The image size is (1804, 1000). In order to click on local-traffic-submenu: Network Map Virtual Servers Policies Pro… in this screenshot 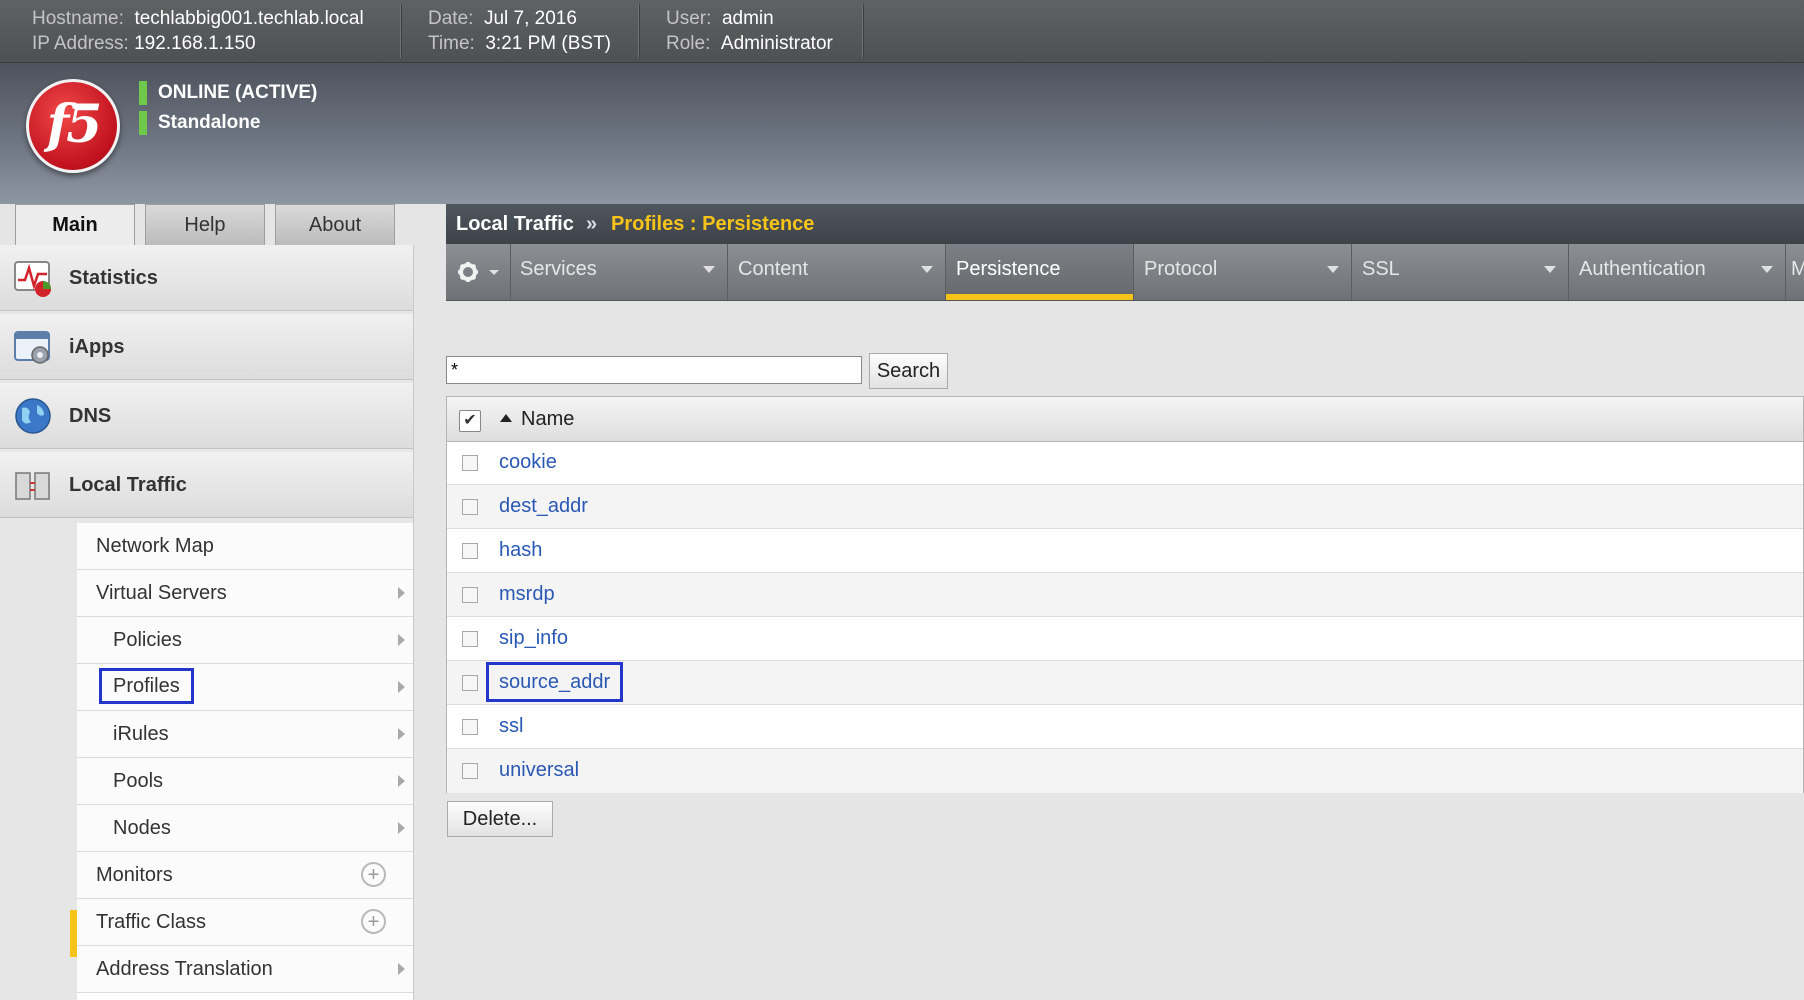, I will do `click(245, 761)`.